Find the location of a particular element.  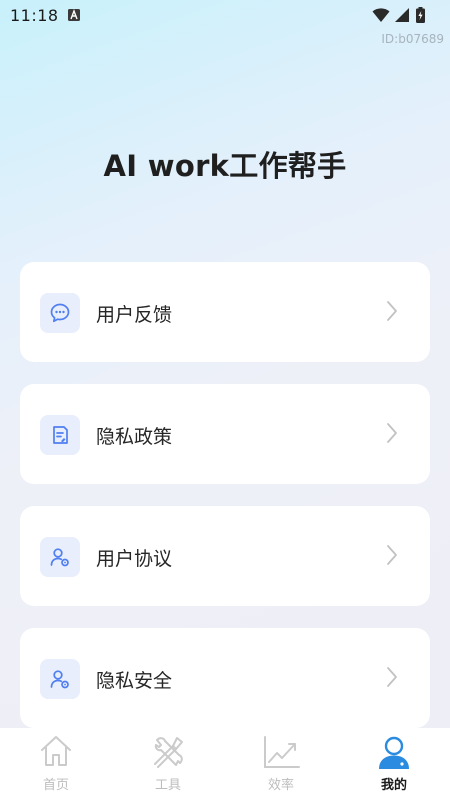

menu-item-label: 用户反馈 is located at coordinates (134, 315).